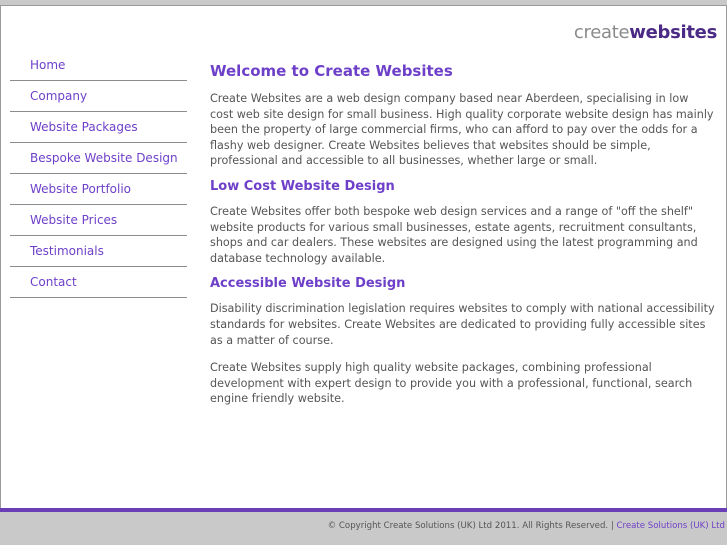 The height and width of the screenshot is (545, 727). I want to click on nav-item-testimonials: Testimonials, so click(98, 251).